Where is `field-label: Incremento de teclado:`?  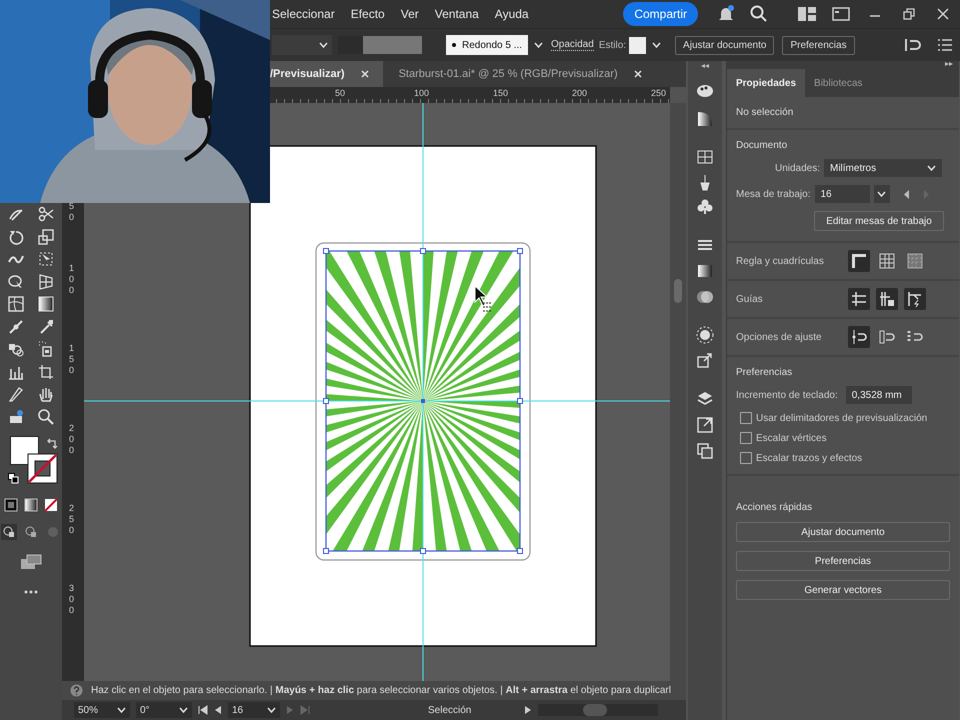
field-label: Incremento de teclado: is located at coordinates (787, 395).